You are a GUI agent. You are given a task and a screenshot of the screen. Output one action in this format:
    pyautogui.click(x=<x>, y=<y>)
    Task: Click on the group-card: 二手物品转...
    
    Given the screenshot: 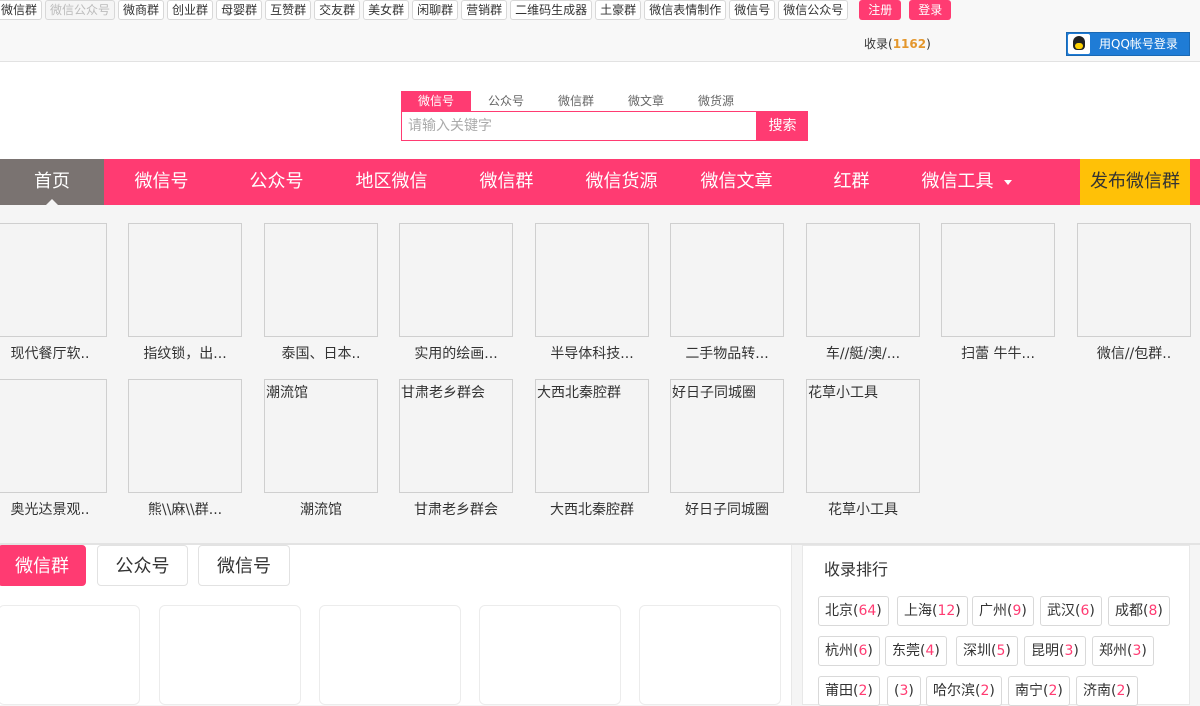 What is the action you would take?
    pyautogui.click(x=727, y=293)
    